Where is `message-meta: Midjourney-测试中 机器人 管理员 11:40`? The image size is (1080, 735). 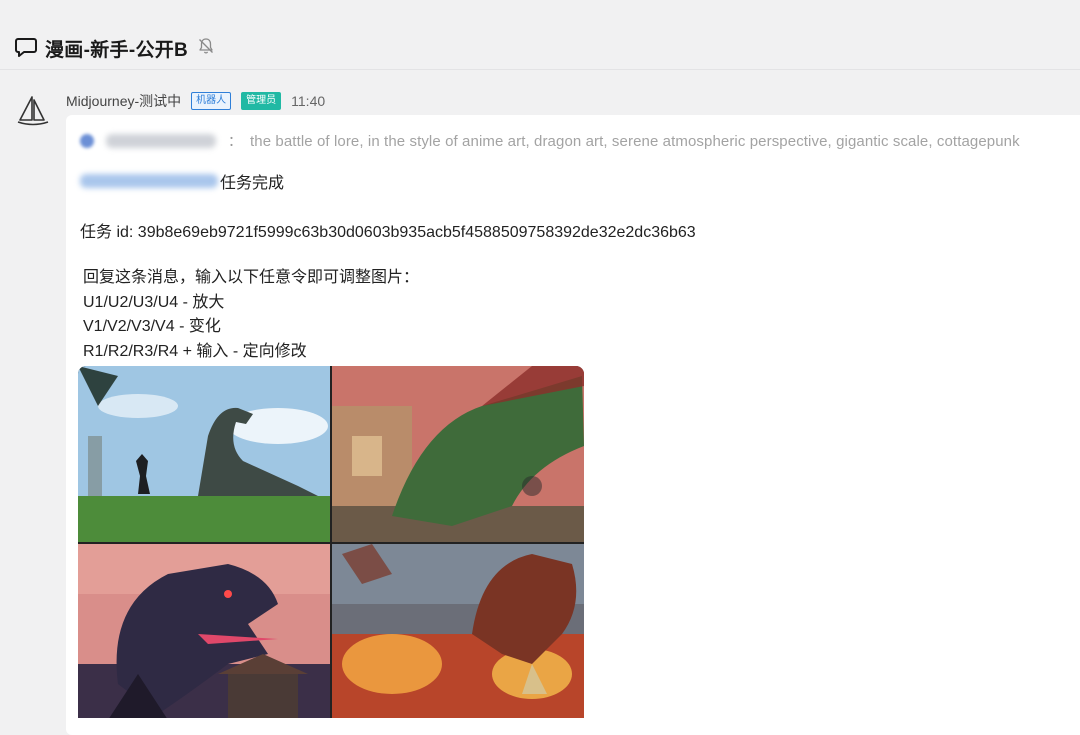
message-meta: Midjourney-测试中 机器人 管理员 11:40 is located at coordinates (195, 101).